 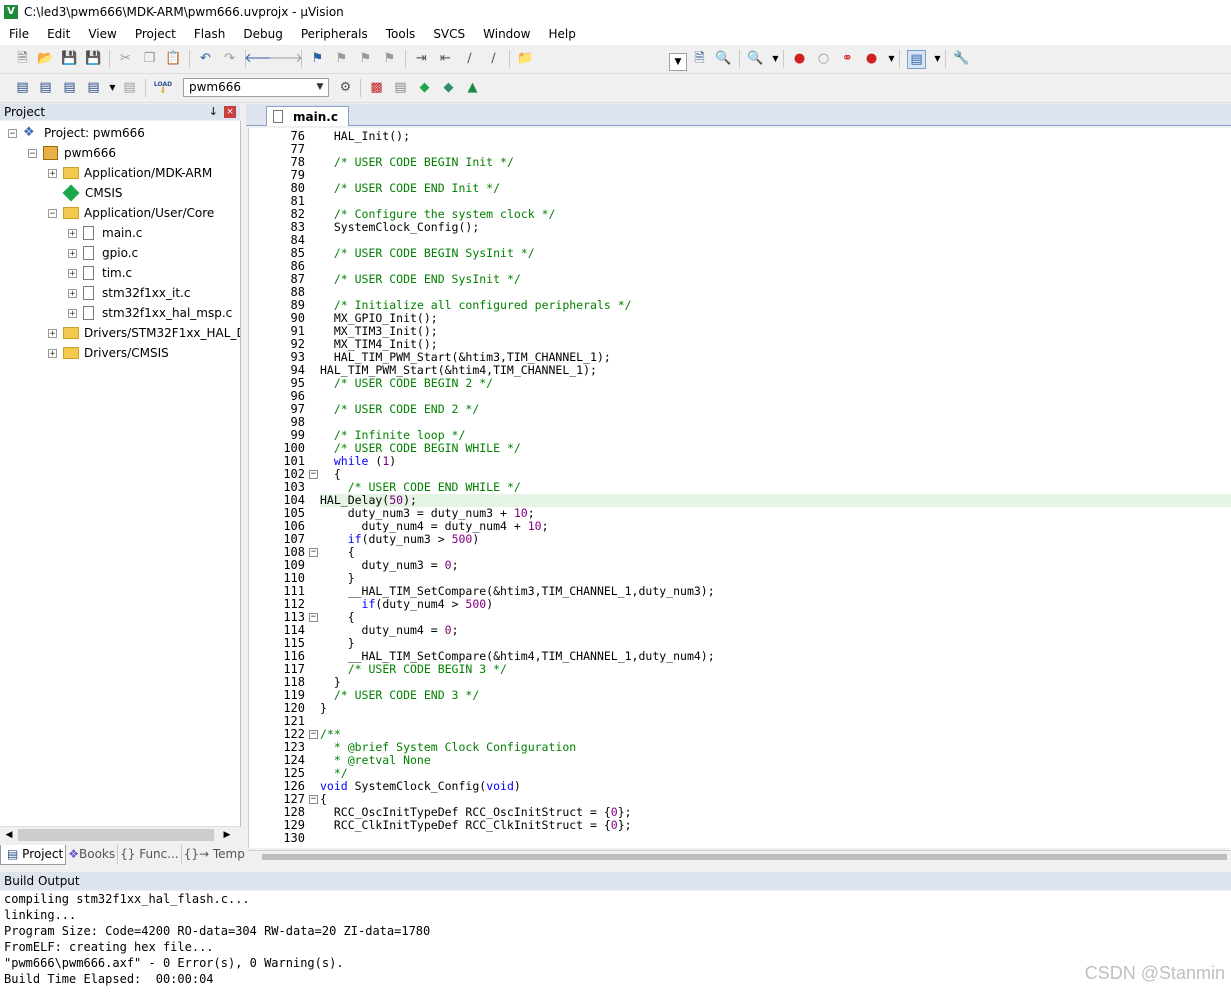 I want to click on manage-rte-icon: ◆, so click(x=424, y=87).